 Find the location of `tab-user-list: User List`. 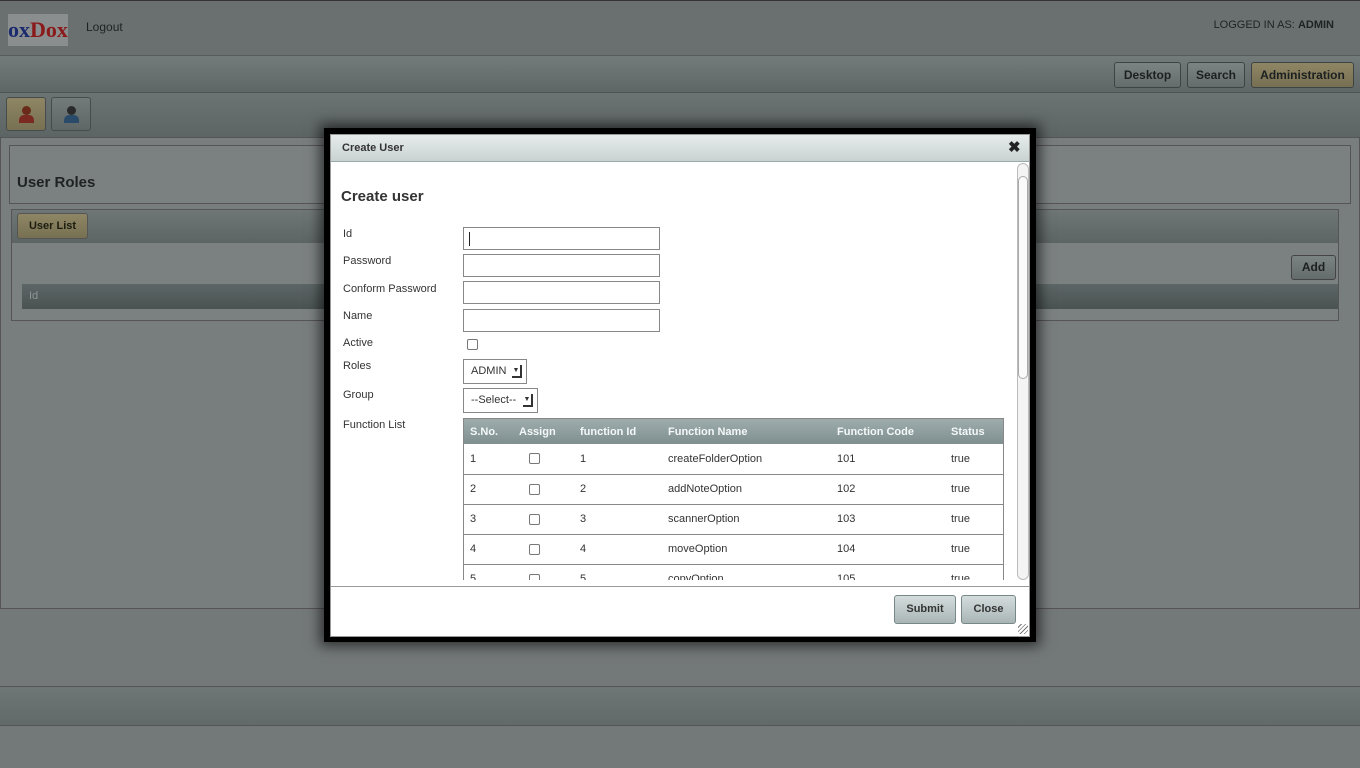

tab-user-list: User List is located at coordinates (52, 226).